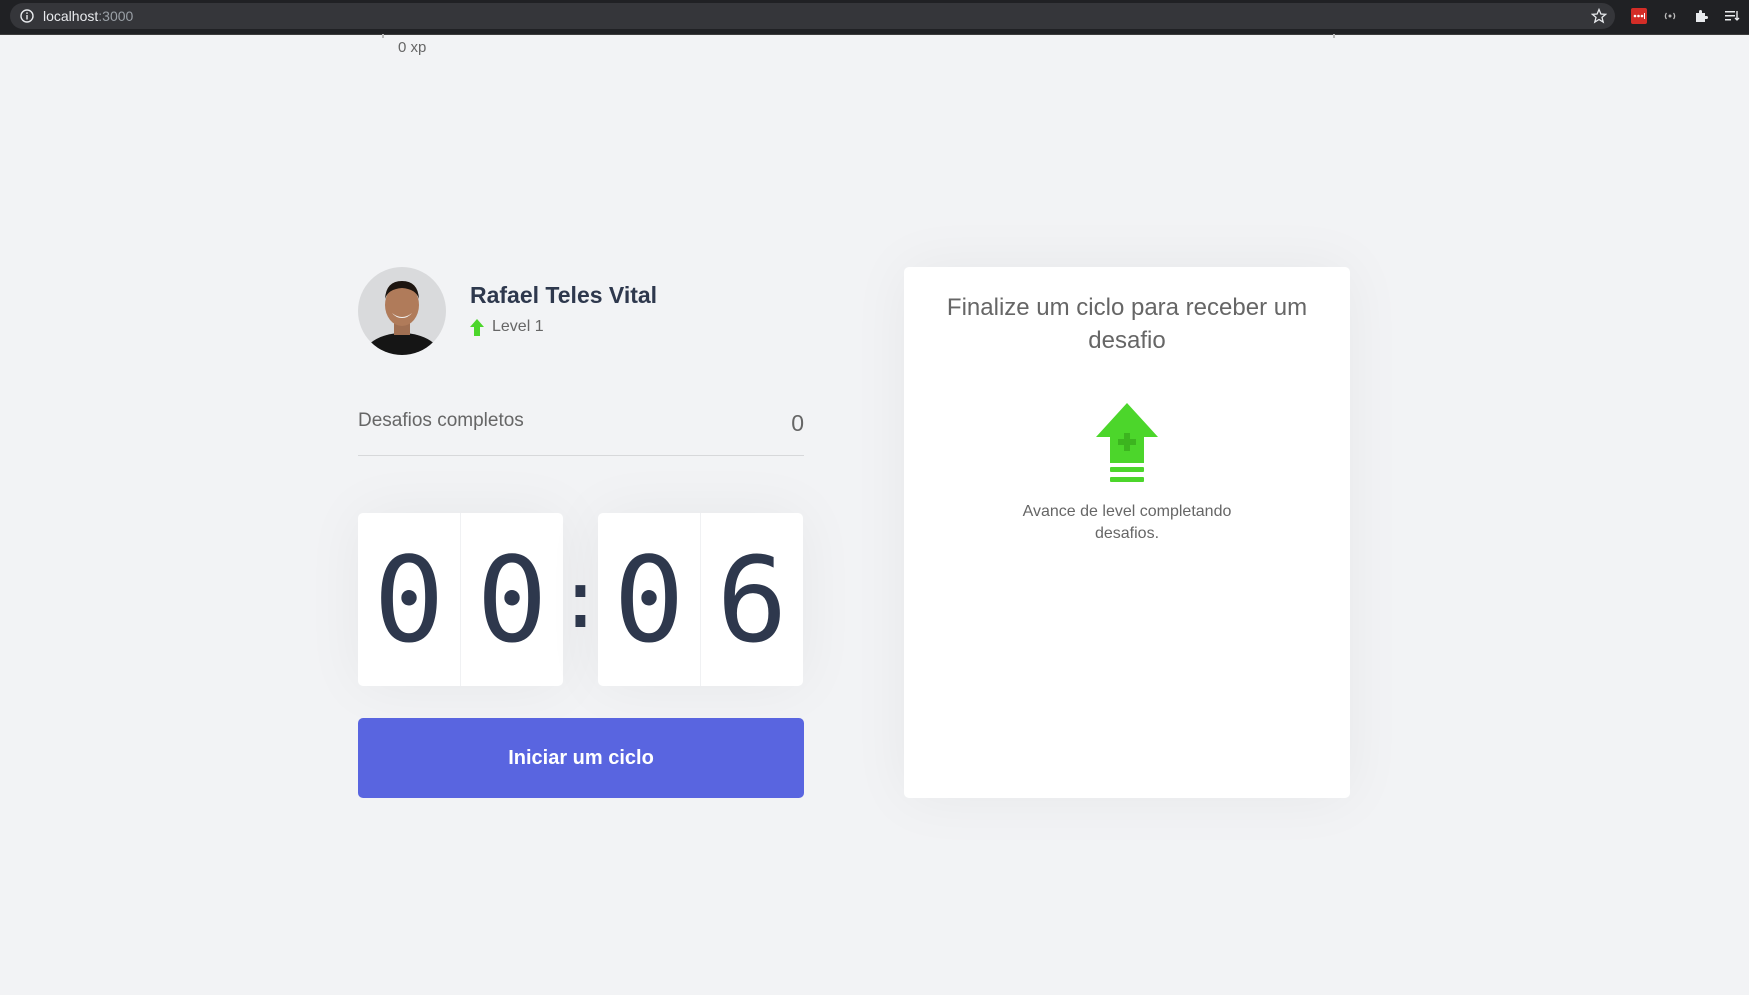  Describe the element at coordinates (1702, 16) in the screenshot. I see `extensions-puzzle-icon` at that location.